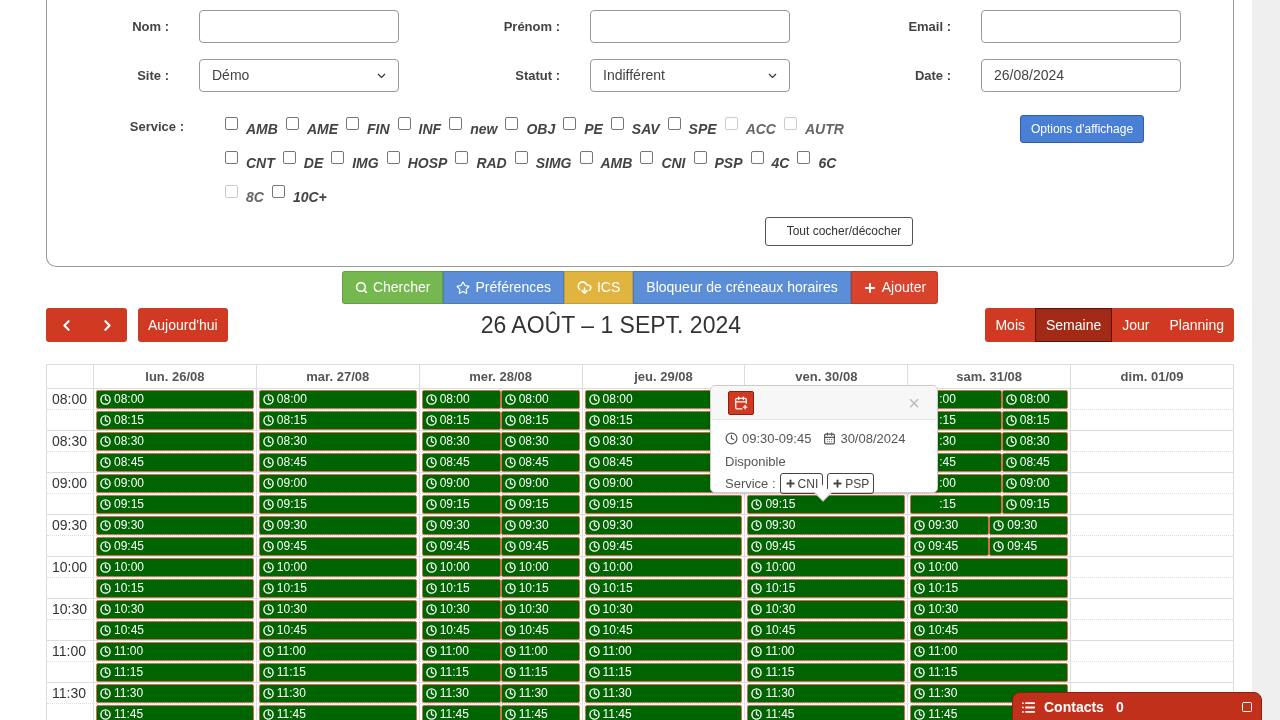 The image size is (1280, 720). Describe the element at coordinates (692, 128) in the screenshot. I see `service-checkbox: SPE` at that location.